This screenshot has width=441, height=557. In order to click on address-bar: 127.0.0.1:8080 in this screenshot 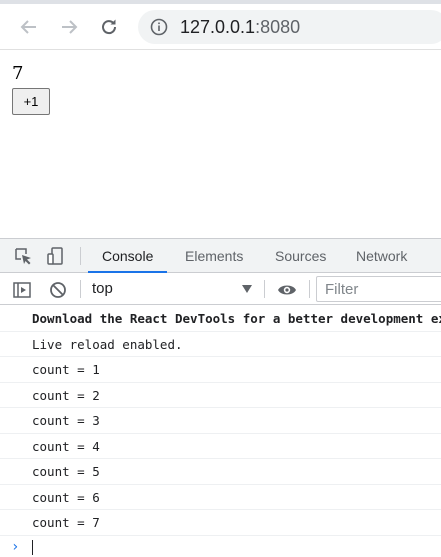, I will do `click(289, 27)`.